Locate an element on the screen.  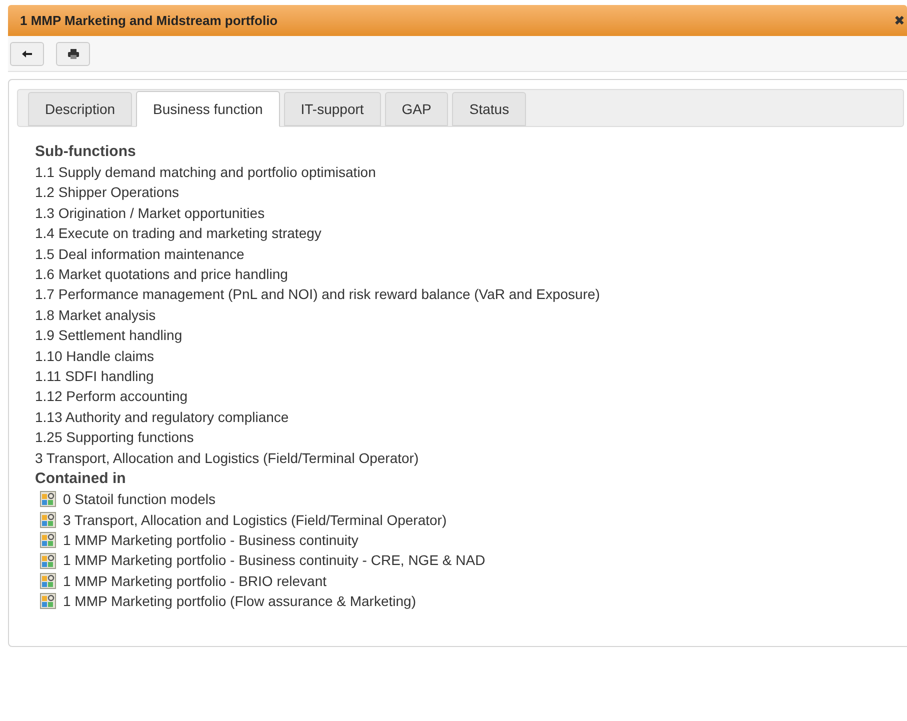
sub-function-item: 1.8 Market analysis is located at coordinates (96, 315).